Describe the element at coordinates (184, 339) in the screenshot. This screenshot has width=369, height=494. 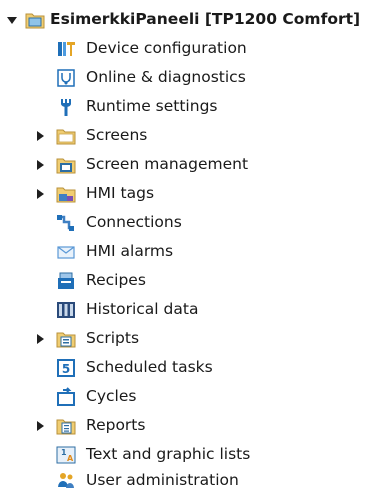
I see `tree-item-scripts: Scripts` at that location.